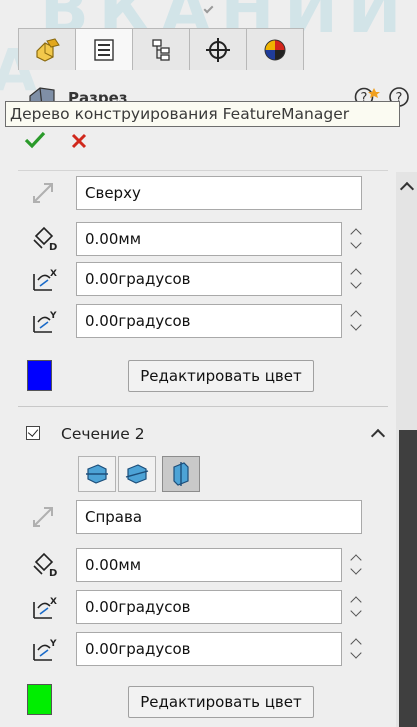  I want to click on plane-front-button, so click(97, 474).